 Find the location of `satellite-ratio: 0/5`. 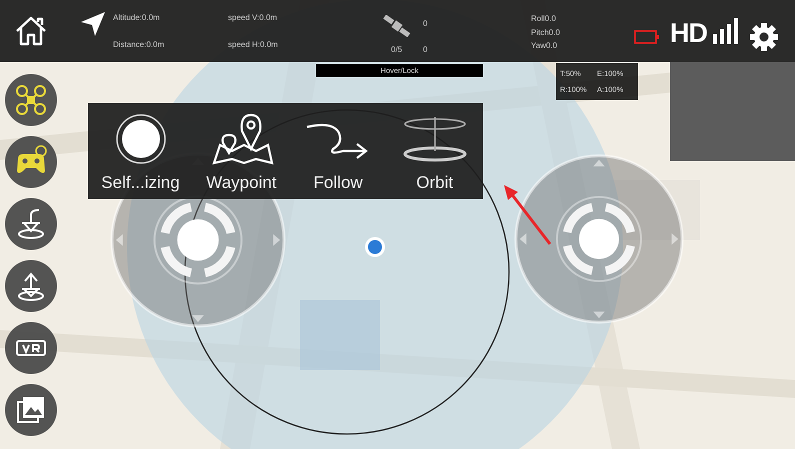

satellite-ratio: 0/5 is located at coordinates (396, 49).